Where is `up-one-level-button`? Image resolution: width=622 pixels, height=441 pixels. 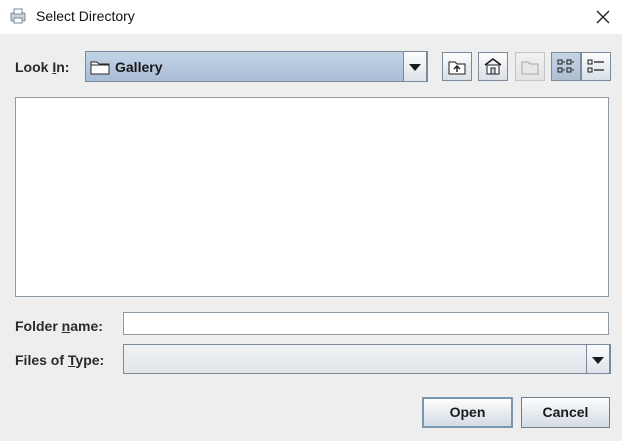
up-one-level-button is located at coordinates (457, 66).